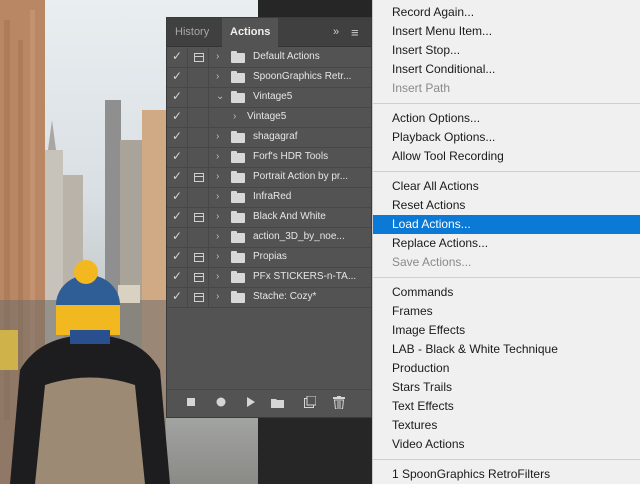 This screenshot has width=640, height=484. Describe the element at coordinates (269, 138) in the screenshot. I see `action-set: ✓ › shagagraf` at that location.